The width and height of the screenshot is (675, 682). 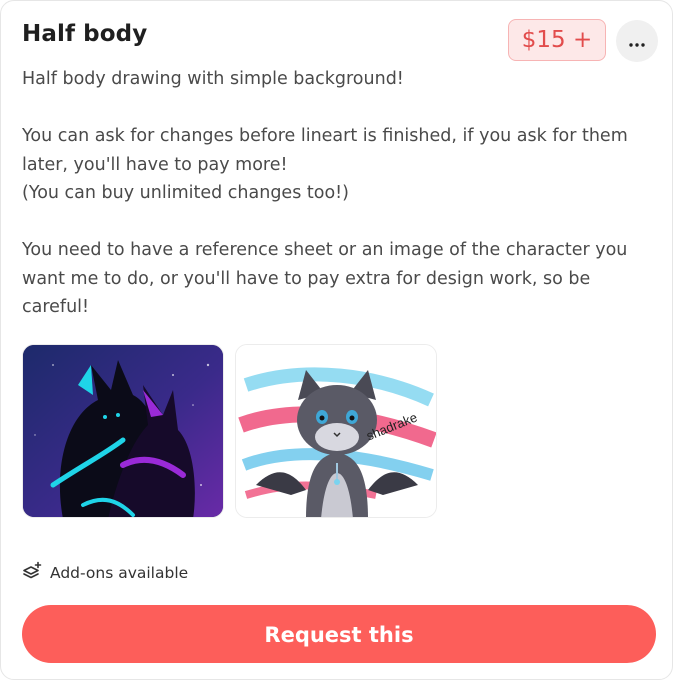 What do you see at coordinates (85, 34) in the screenshot?
I see `item-title: Half body` at bounding box center [85, 34].